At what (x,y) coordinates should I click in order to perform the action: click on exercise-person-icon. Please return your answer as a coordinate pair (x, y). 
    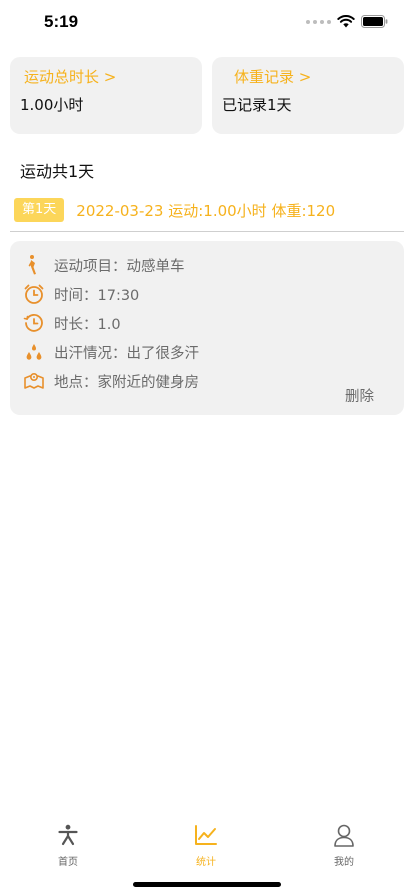
    Looking at the image, I should click on (68, 835).